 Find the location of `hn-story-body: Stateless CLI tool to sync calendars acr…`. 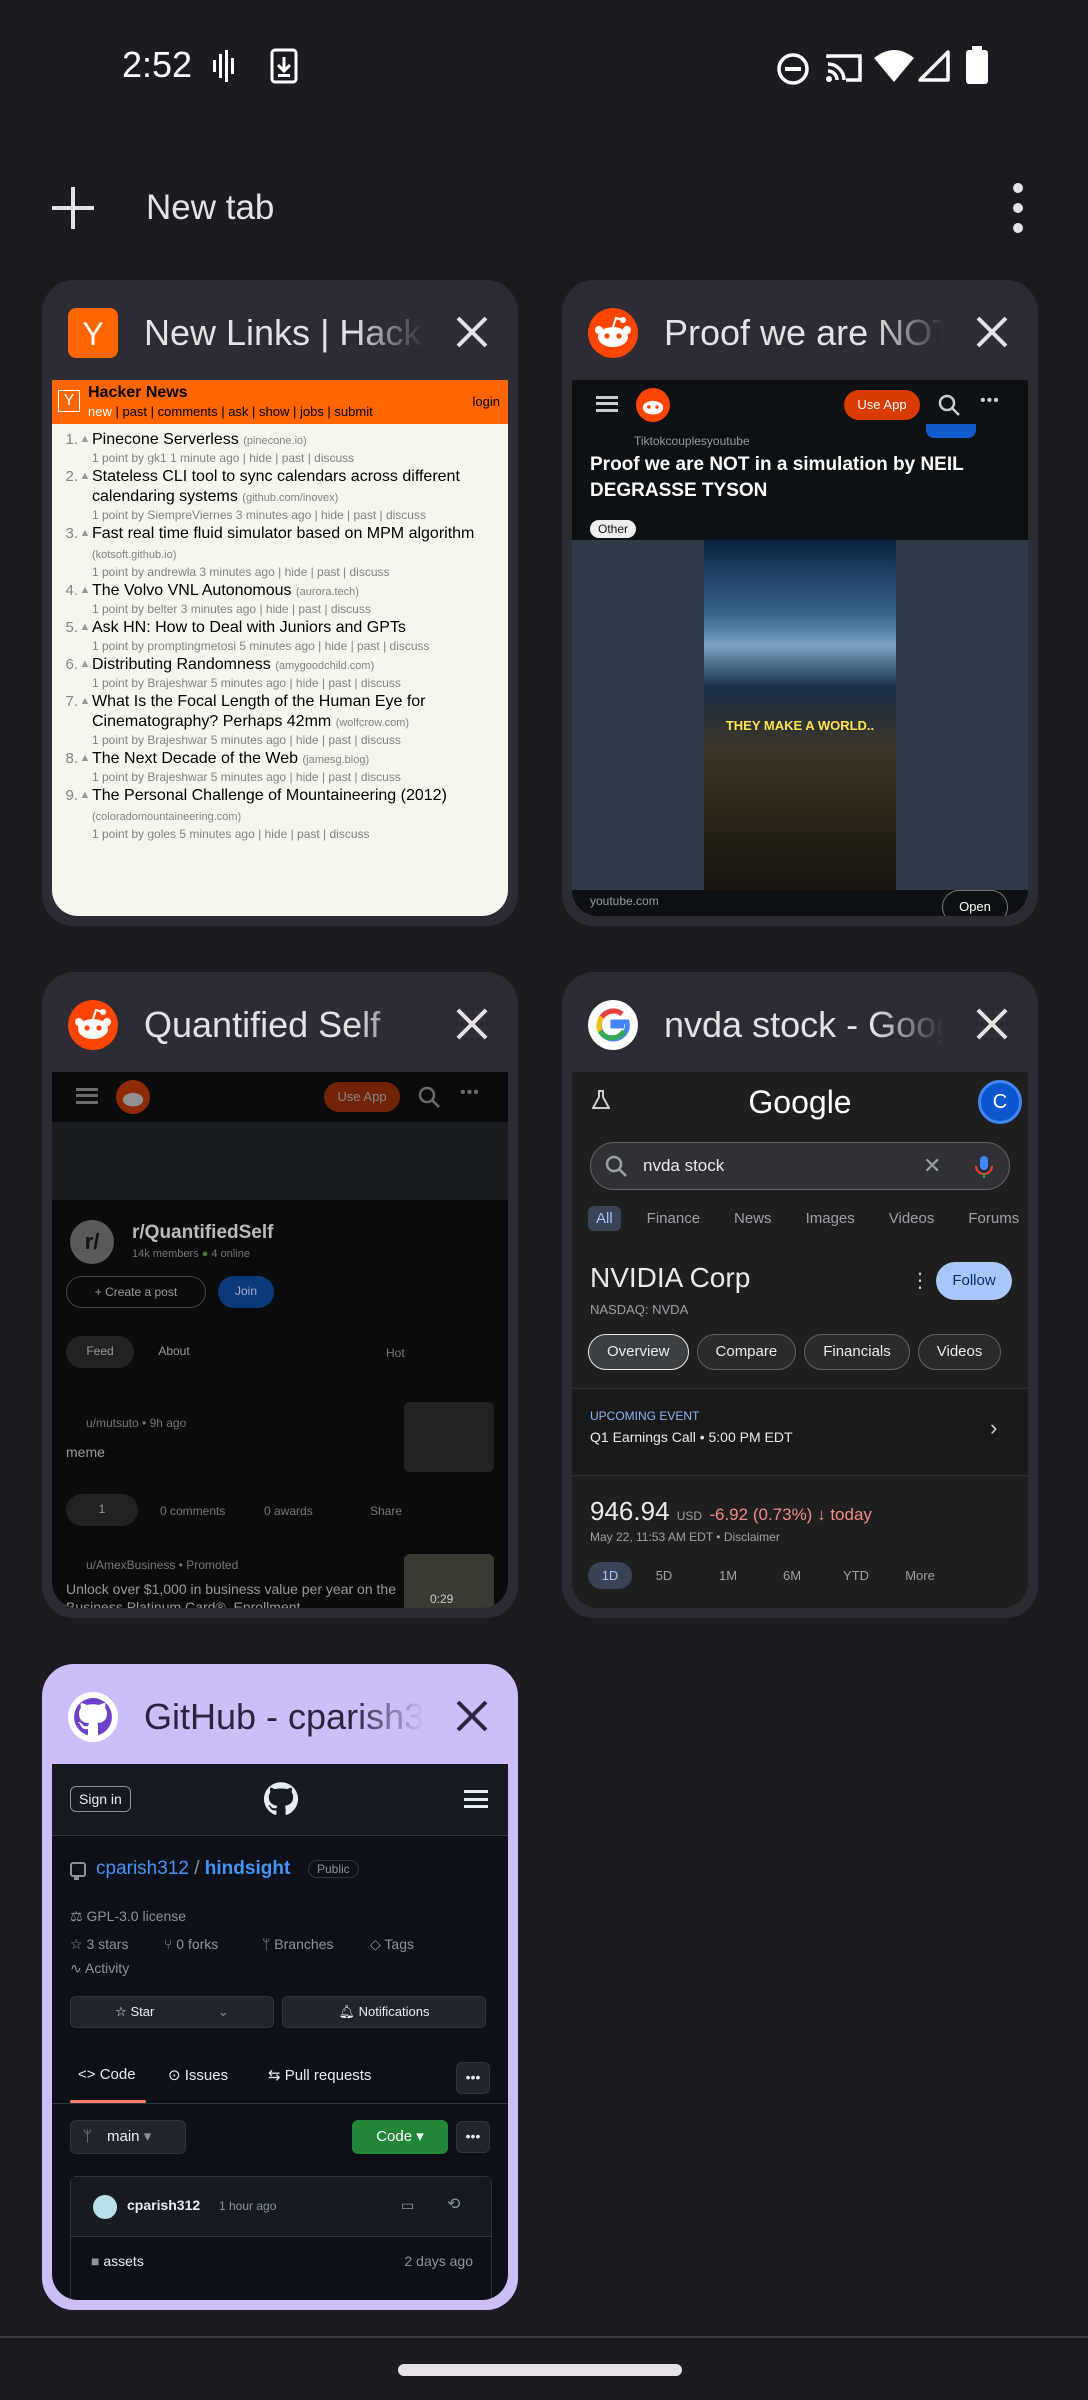

hn-story-body: Stateless CLI tool to sync calendars acr… is located at coordinates (297, 494).